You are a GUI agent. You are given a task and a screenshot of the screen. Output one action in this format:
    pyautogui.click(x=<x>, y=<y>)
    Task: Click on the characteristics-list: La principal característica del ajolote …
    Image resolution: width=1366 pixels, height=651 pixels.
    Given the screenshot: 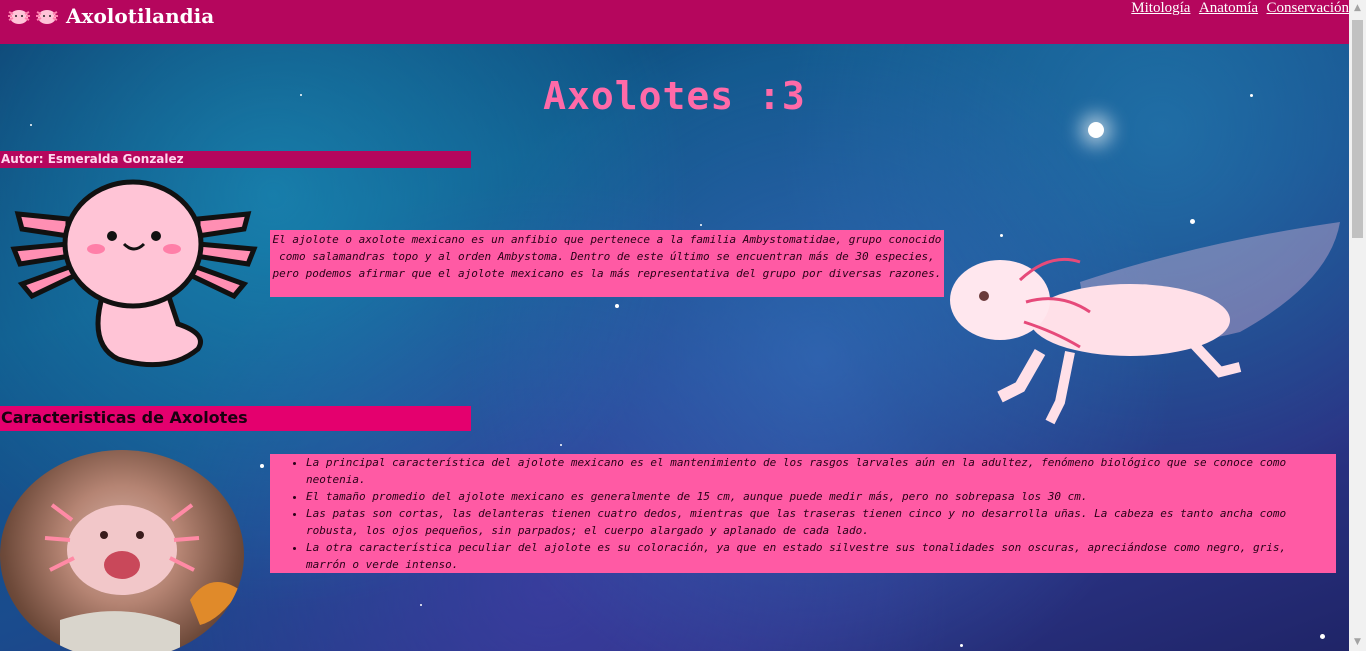 What is the action you would take?
    pyautogui.click(x=793, y=513)
    